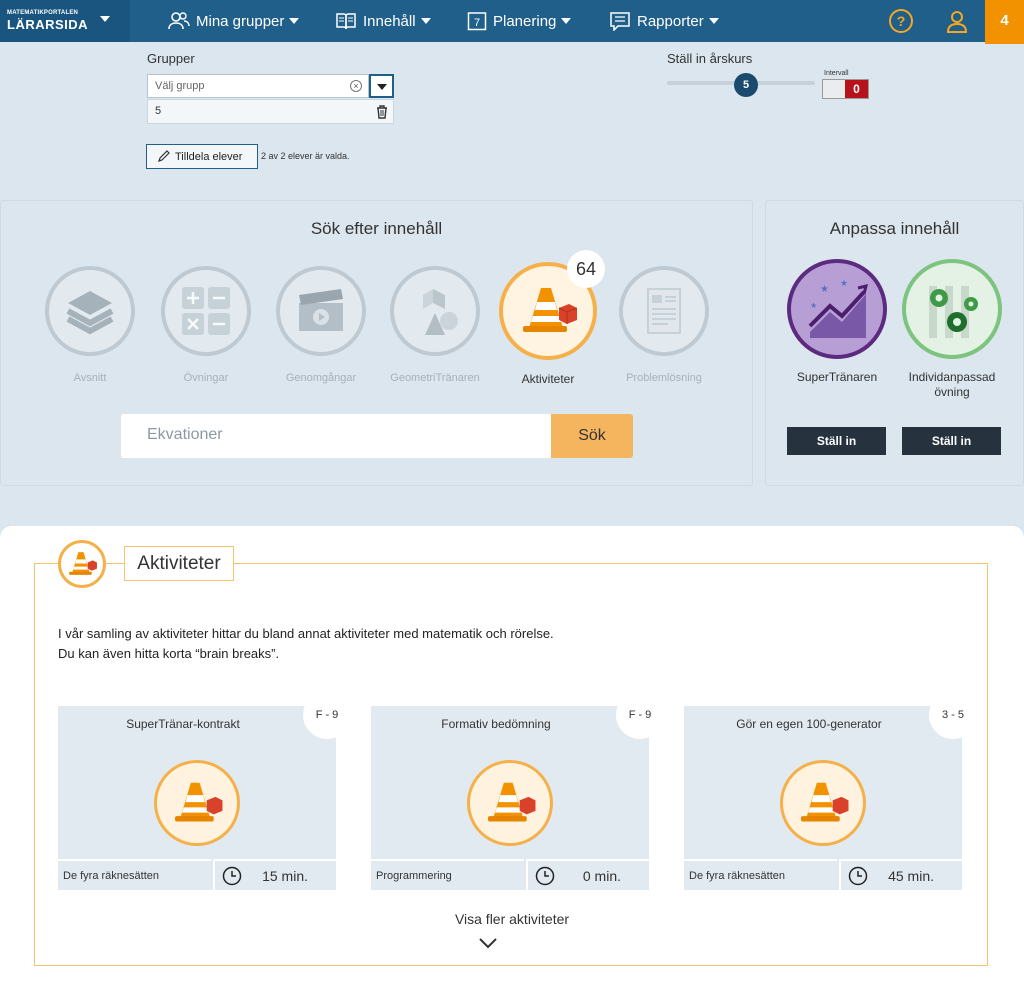  What do you see at coordinates (901, 21) in the screenshot?
I see `help-button: ?` at bounding box center [901, 21].